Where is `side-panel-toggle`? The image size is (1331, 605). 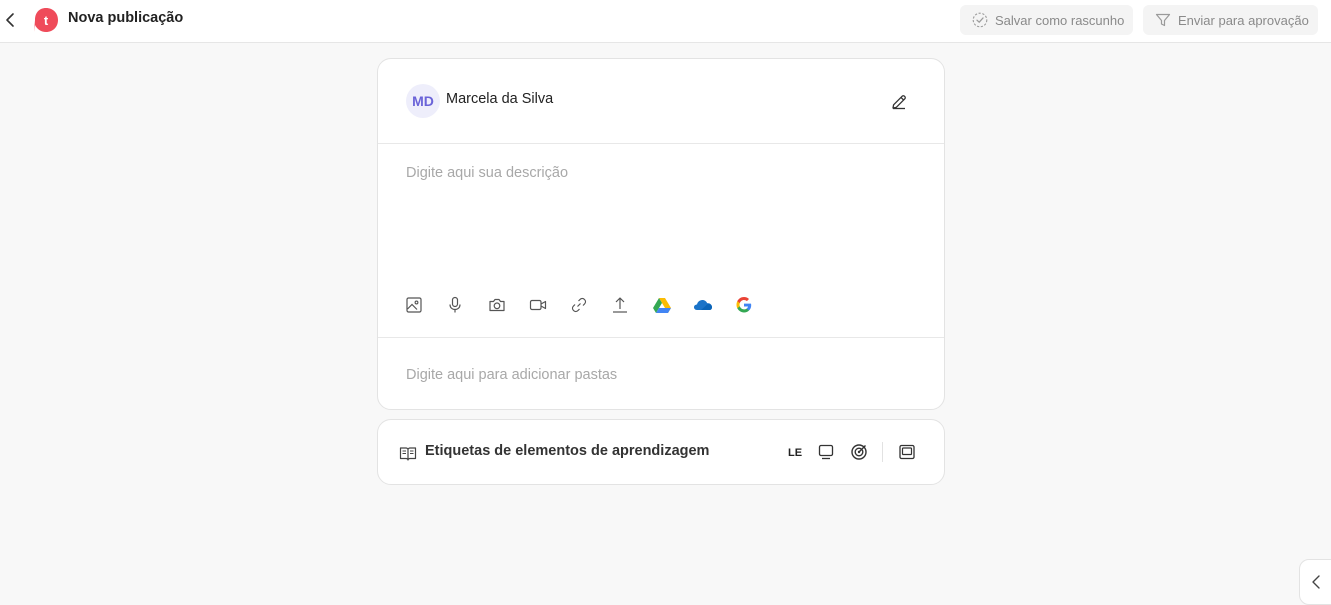 side-panel-toggle is located at coordinates (1315, 582).